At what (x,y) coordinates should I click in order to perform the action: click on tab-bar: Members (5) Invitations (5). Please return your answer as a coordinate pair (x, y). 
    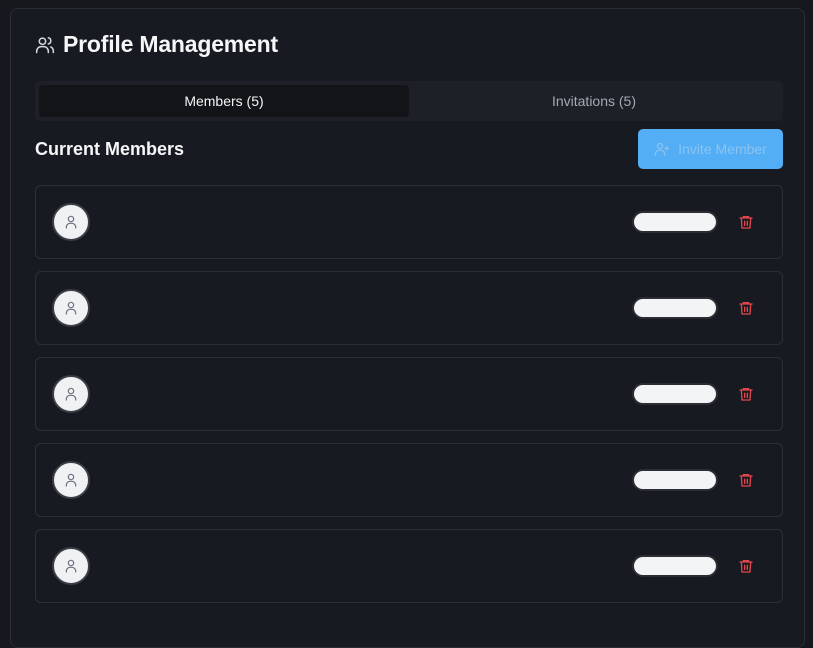
    Looking at the image, I should click on (409, 101).